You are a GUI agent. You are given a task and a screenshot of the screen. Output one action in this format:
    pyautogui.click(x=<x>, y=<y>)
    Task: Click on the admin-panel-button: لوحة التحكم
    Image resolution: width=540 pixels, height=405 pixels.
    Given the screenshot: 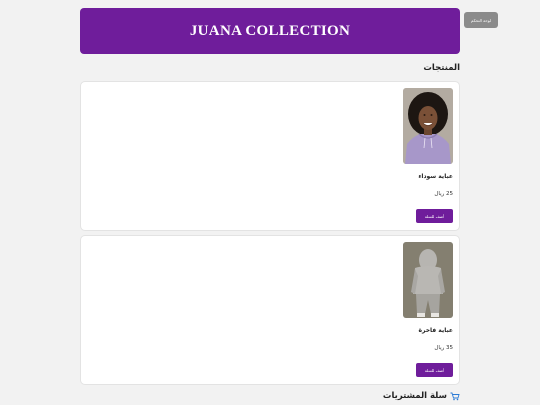 What is the action you would take?
    pyautogui.click(x=481, y=20)
    